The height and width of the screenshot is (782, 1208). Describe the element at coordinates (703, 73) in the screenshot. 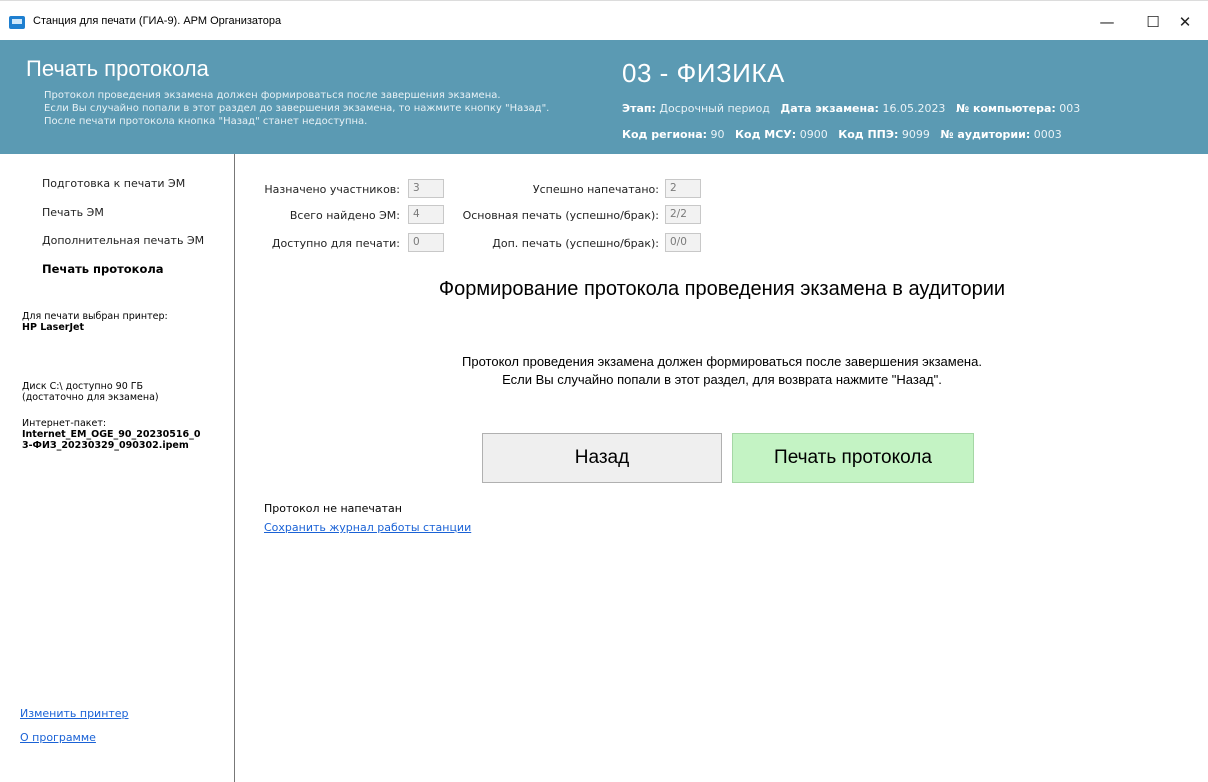

I see `exam-subject: 03 - ФИЗИКА` at that location.